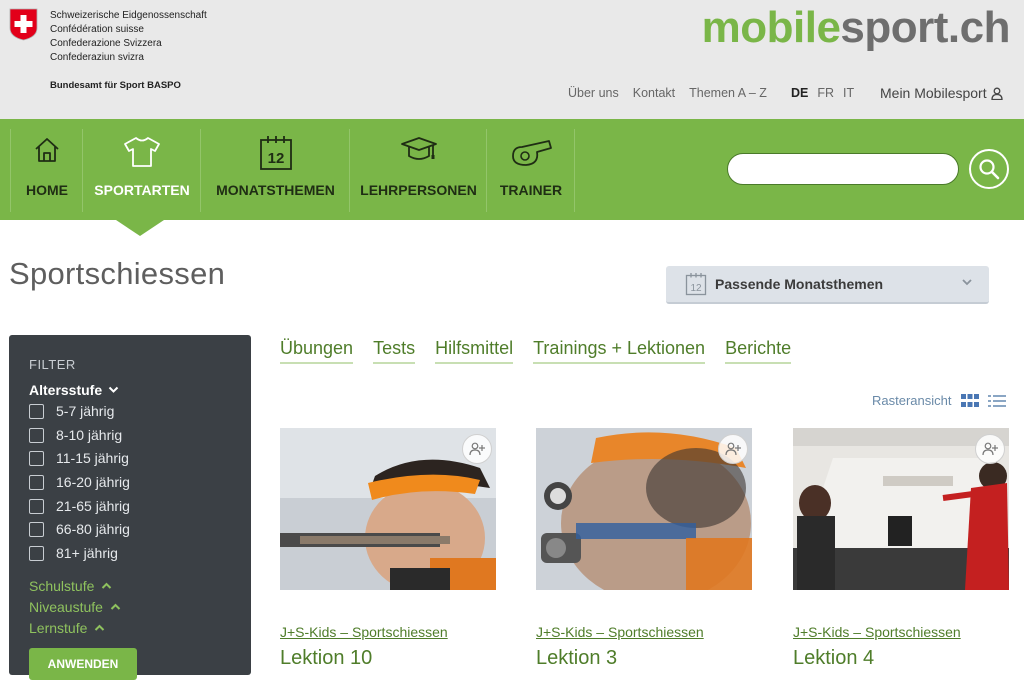  I want to click on card-title: Lektion 10, so click(326, 658).